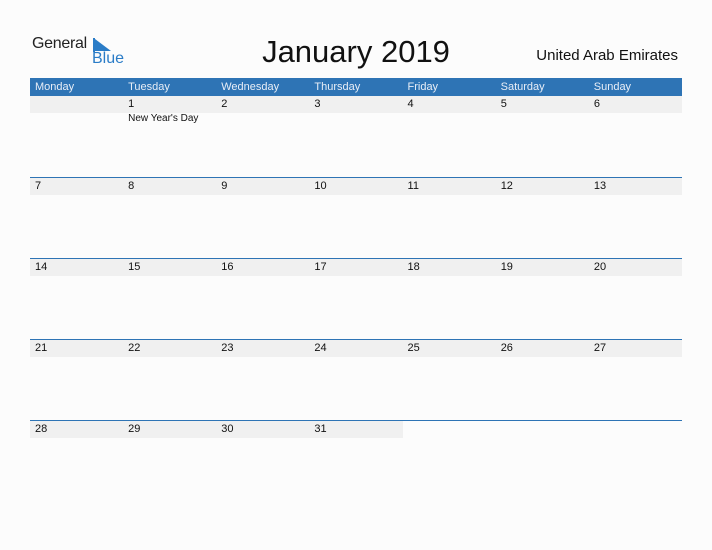 This screenshot has height=550, width=712. I want to click on day-cell: 2, so click(262, 136).